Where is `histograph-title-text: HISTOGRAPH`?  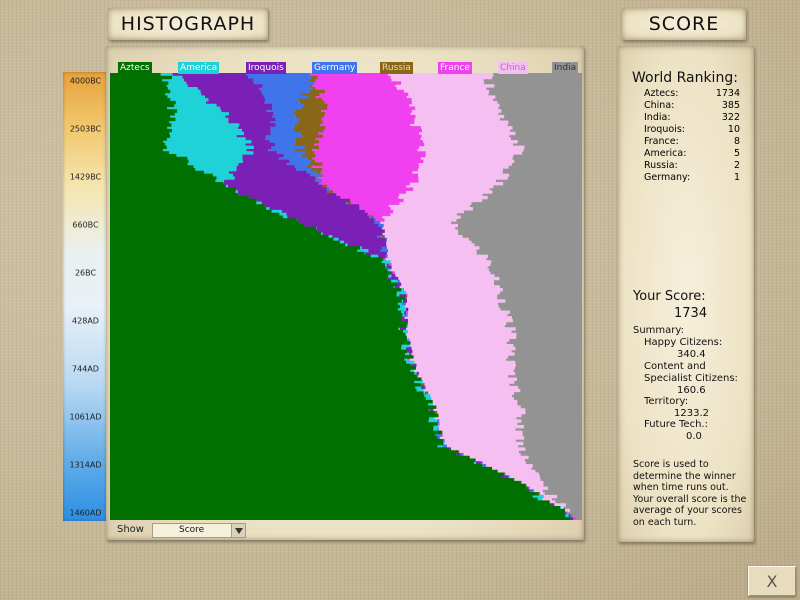
histograph-title-text: HISTOGRAPH is located at coordinates (188, 24).